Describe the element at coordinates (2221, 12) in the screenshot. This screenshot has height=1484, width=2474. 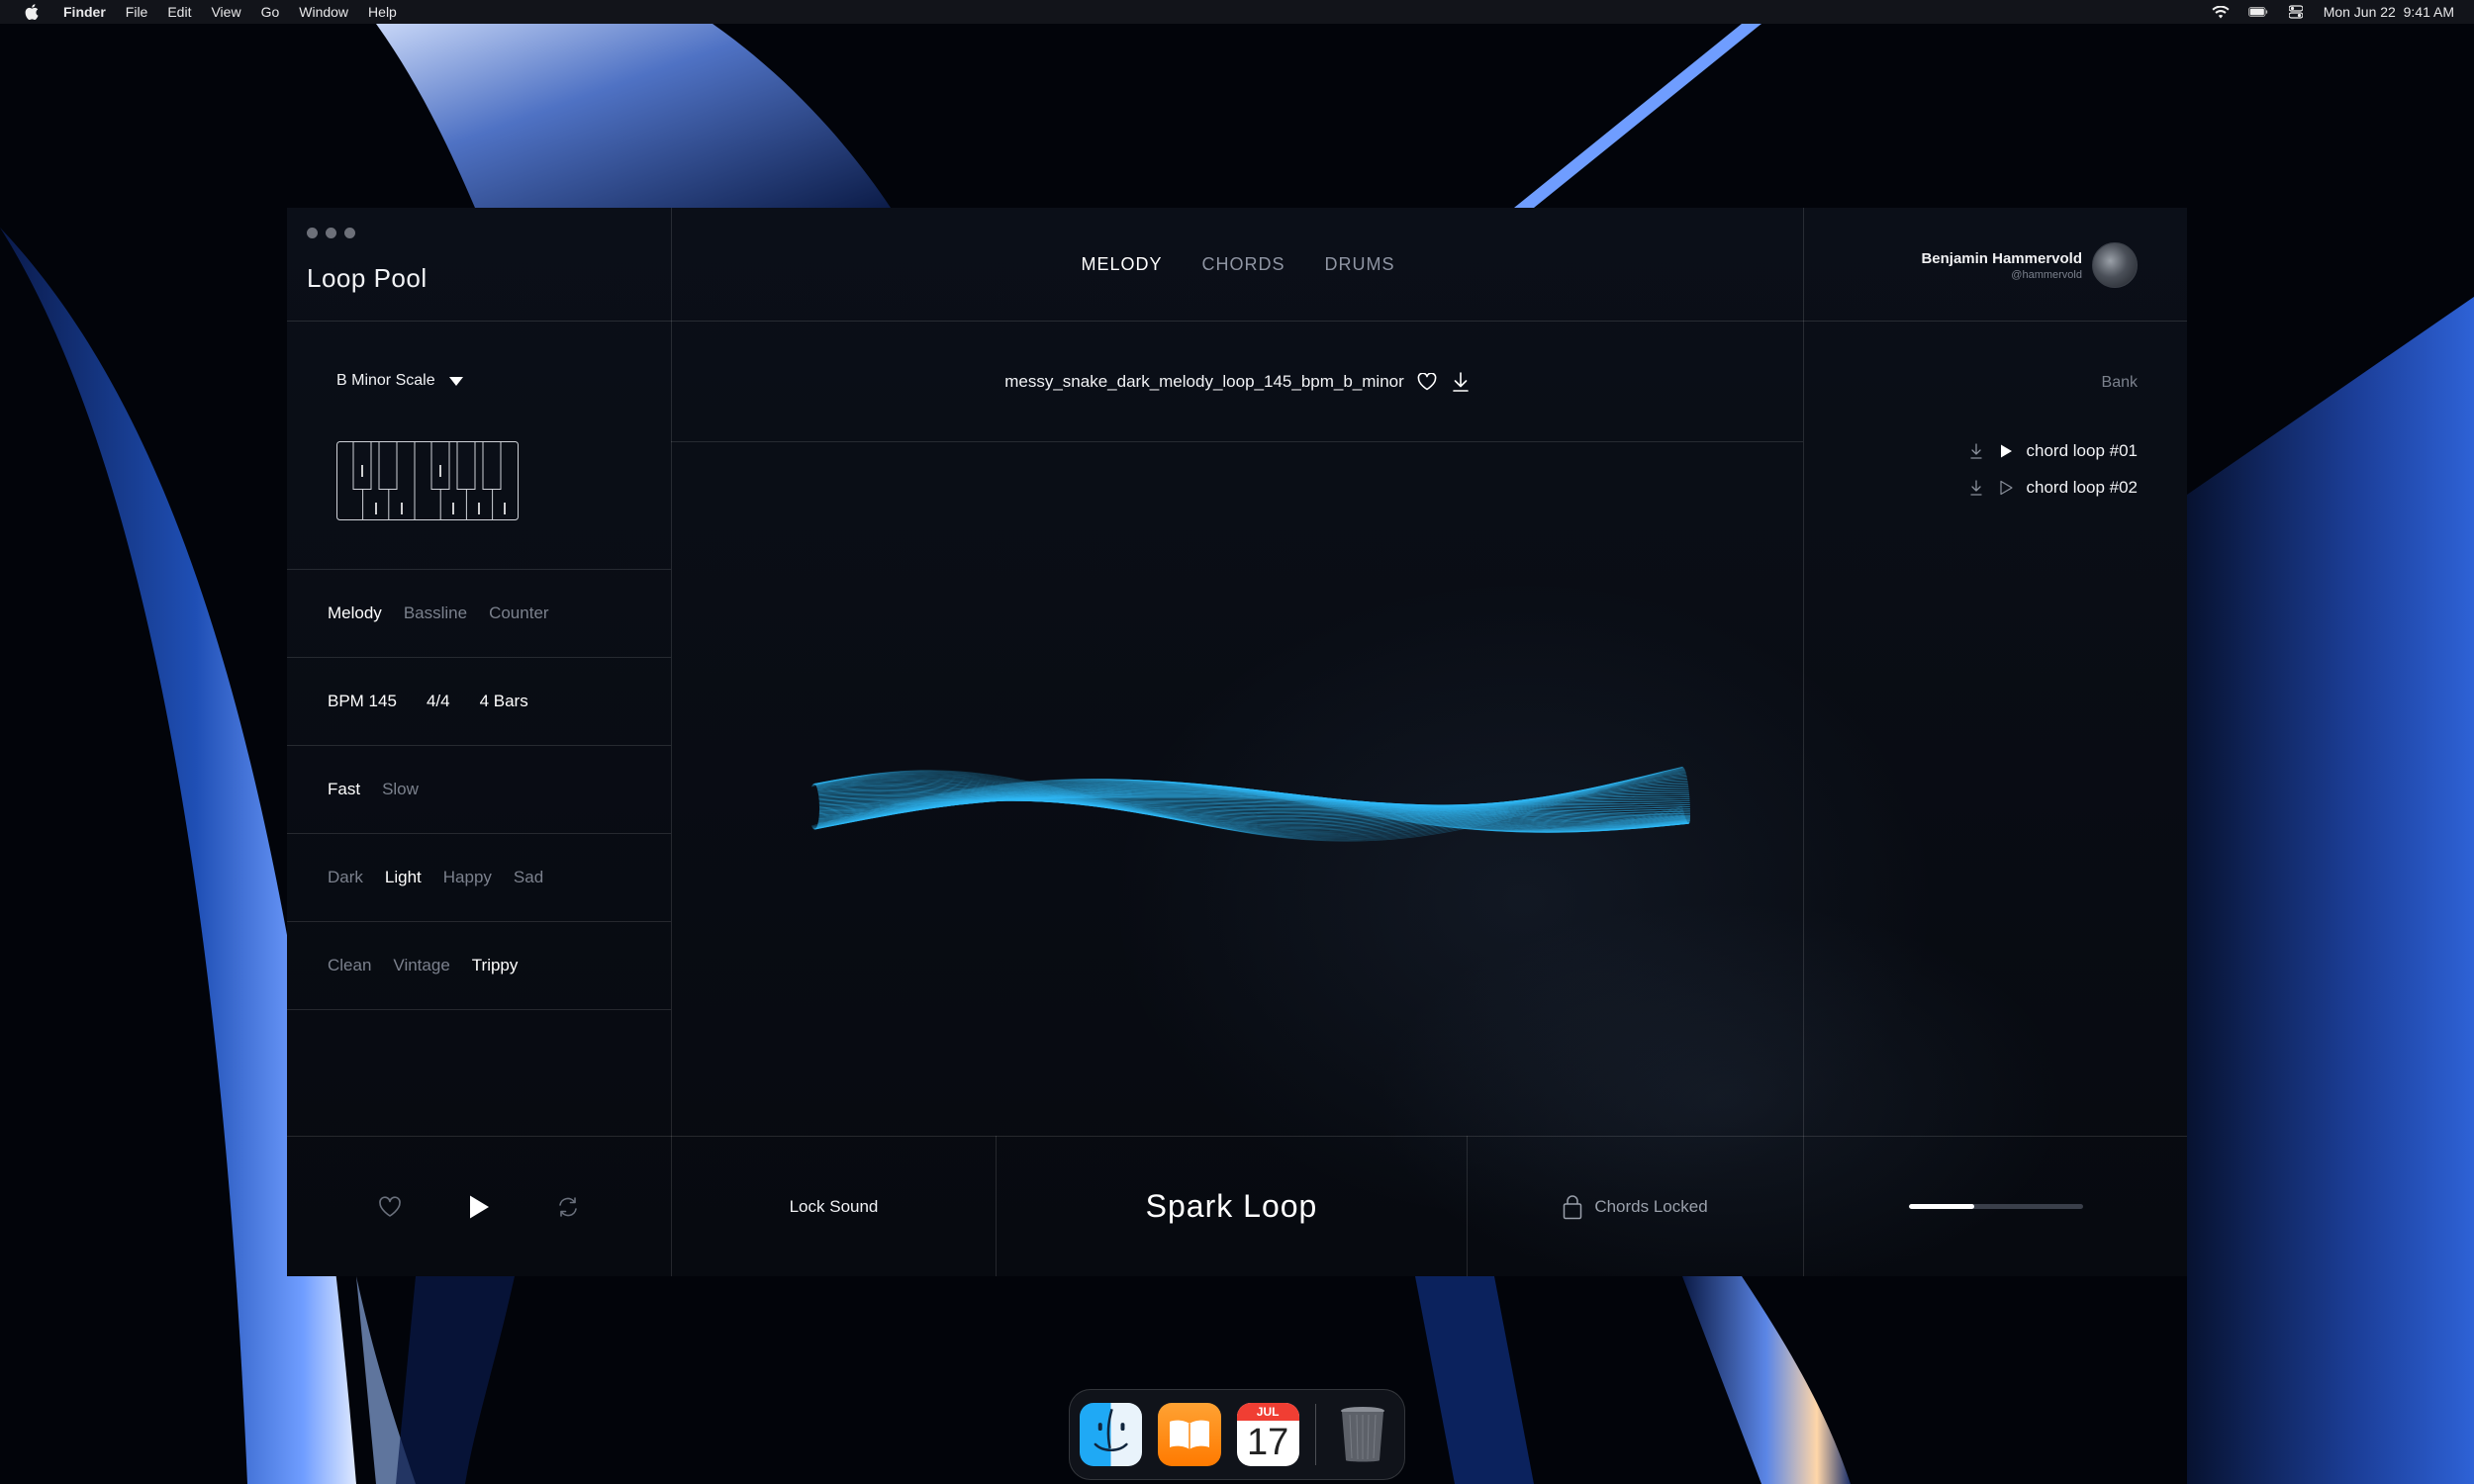
I see `wifi-icon` at that location.